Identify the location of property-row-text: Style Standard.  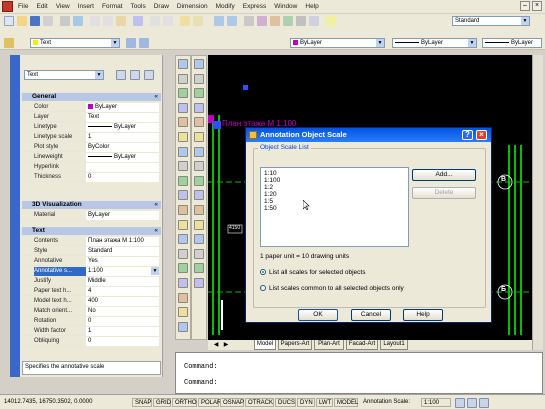
(91, 251).